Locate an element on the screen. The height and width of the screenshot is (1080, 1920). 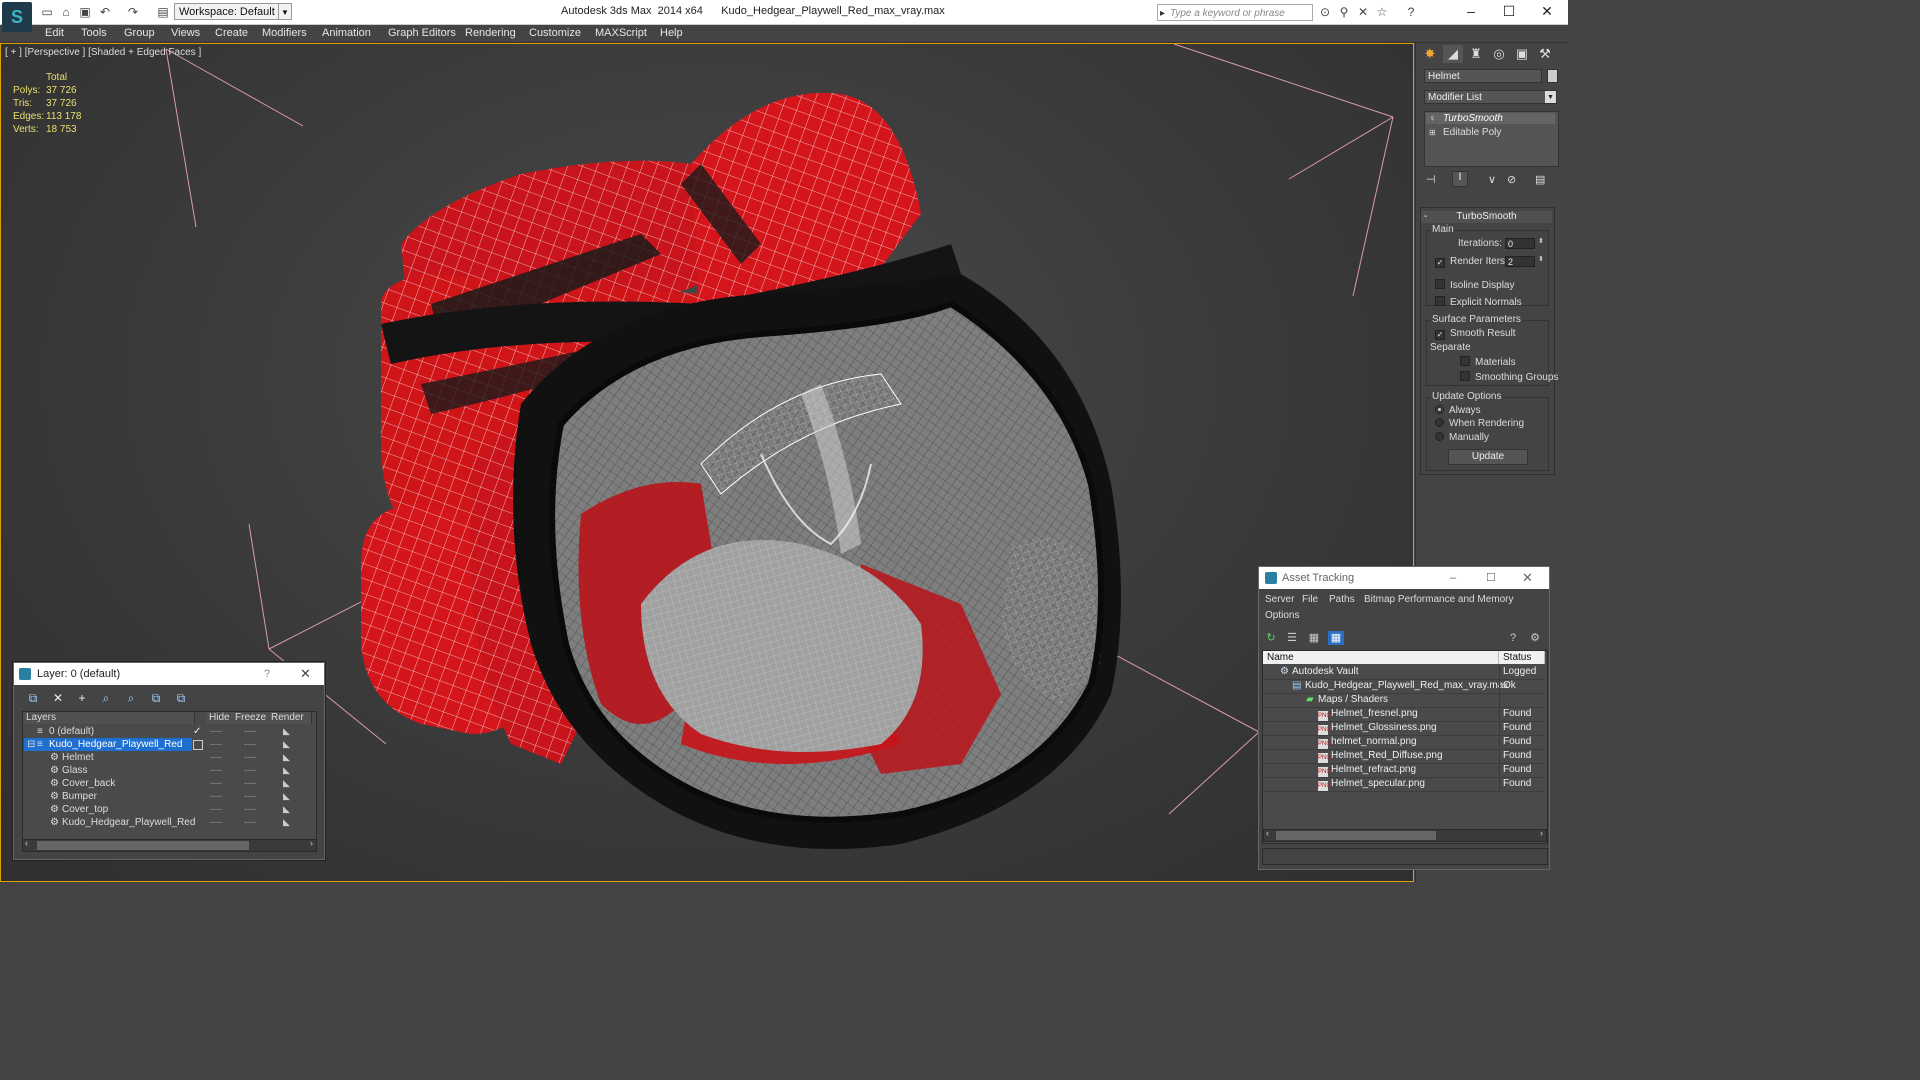
always-row: Always is located at coordinates (1458, 410).